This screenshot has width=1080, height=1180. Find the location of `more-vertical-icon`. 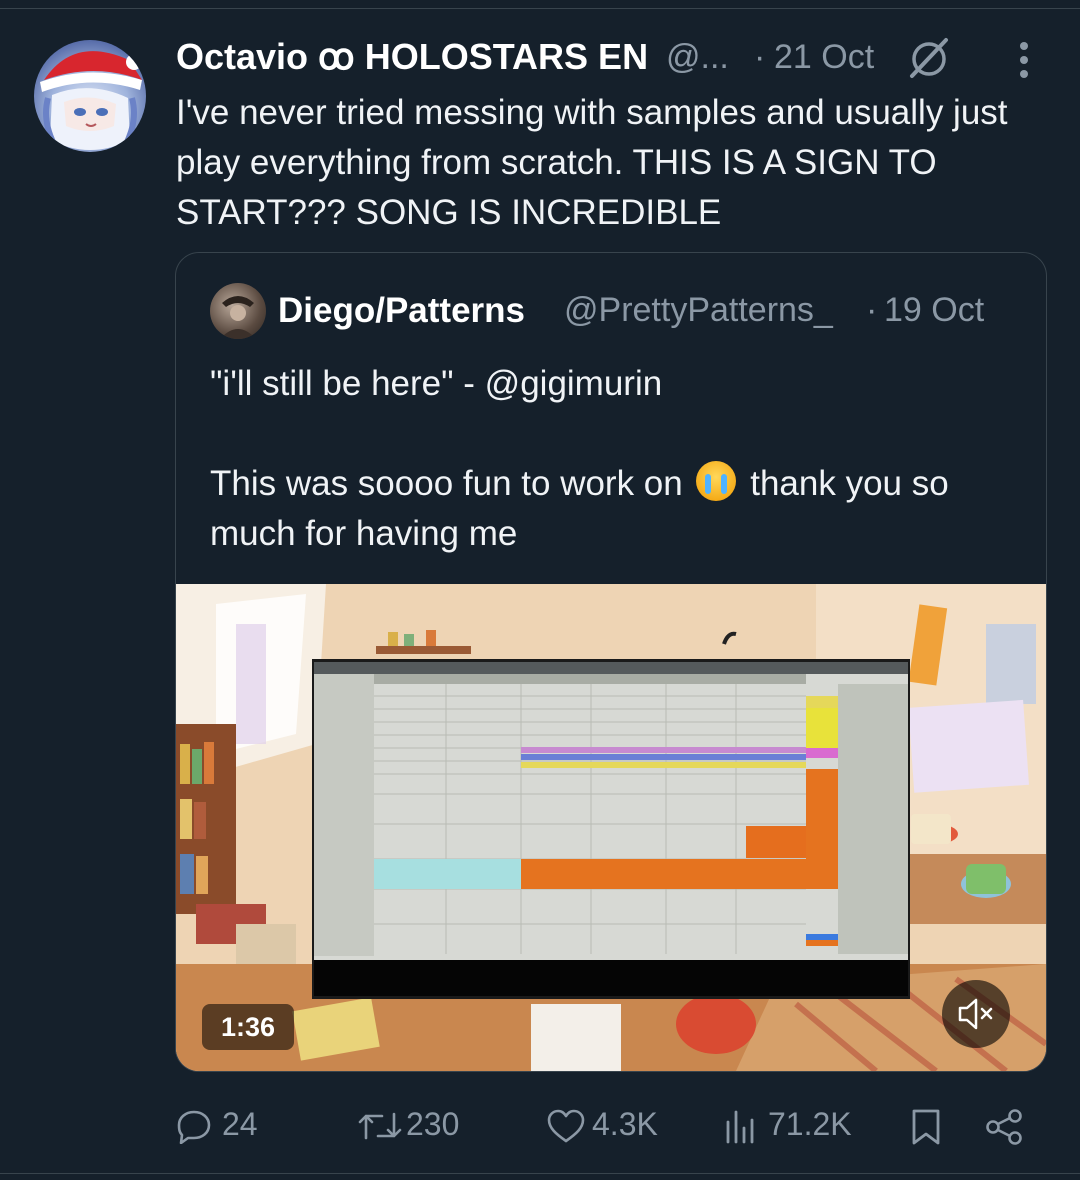

more-vertical-icon is located at coordinates (1024, 60).